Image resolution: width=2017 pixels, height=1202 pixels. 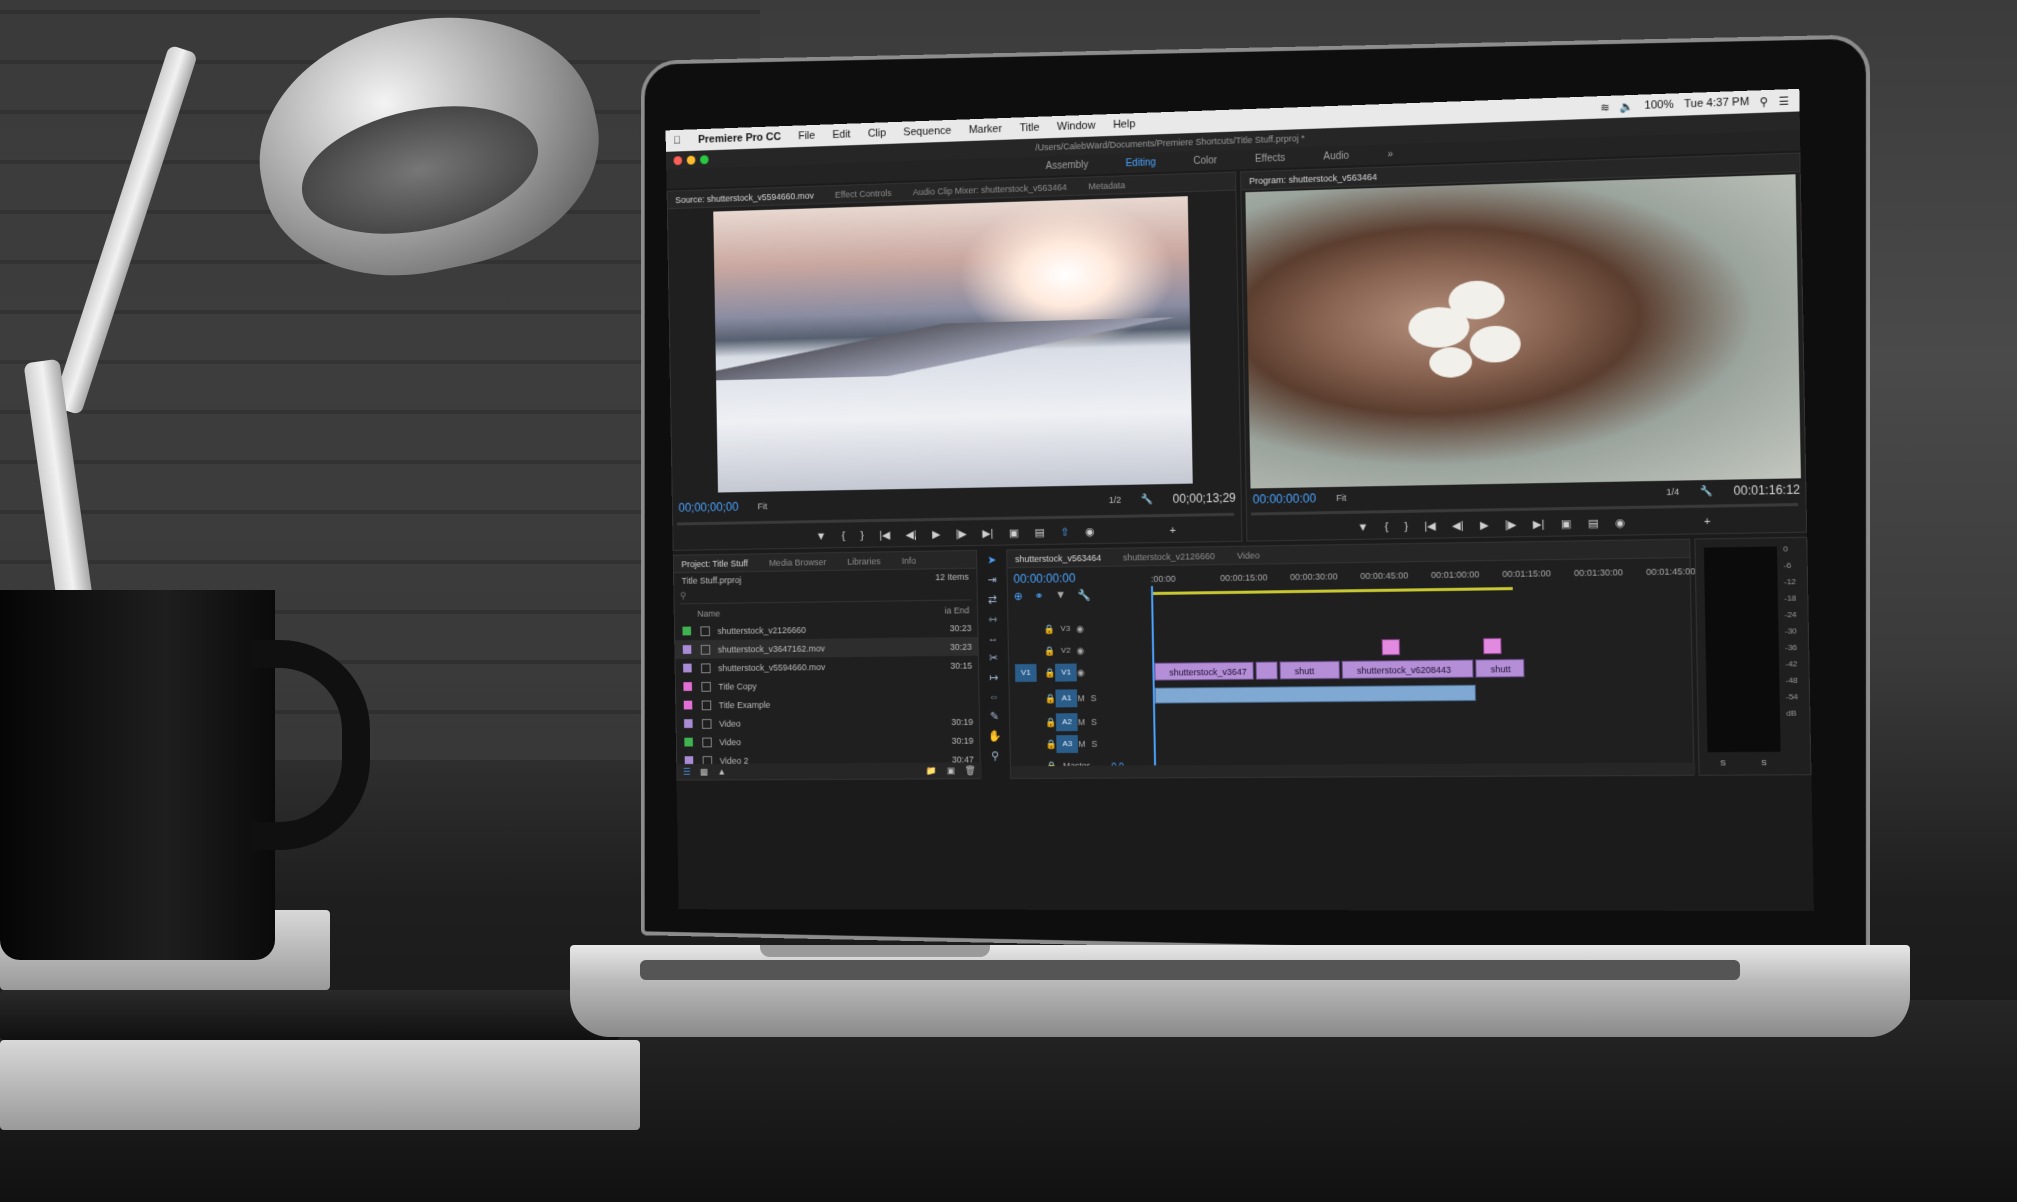 I want to click on track-label-a3: A3, so click(x=1067, y=744).